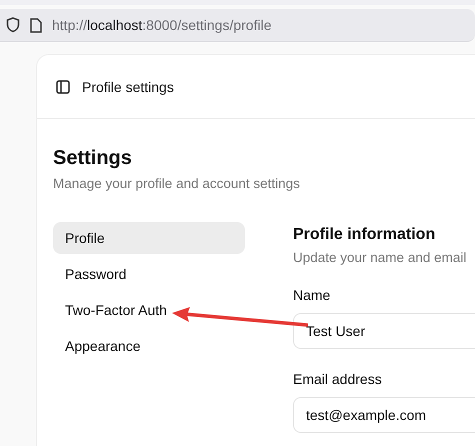 Image resolution: width=475 pixels, height=446 pixels. I want to click on shield-icon, so click(13, 25).